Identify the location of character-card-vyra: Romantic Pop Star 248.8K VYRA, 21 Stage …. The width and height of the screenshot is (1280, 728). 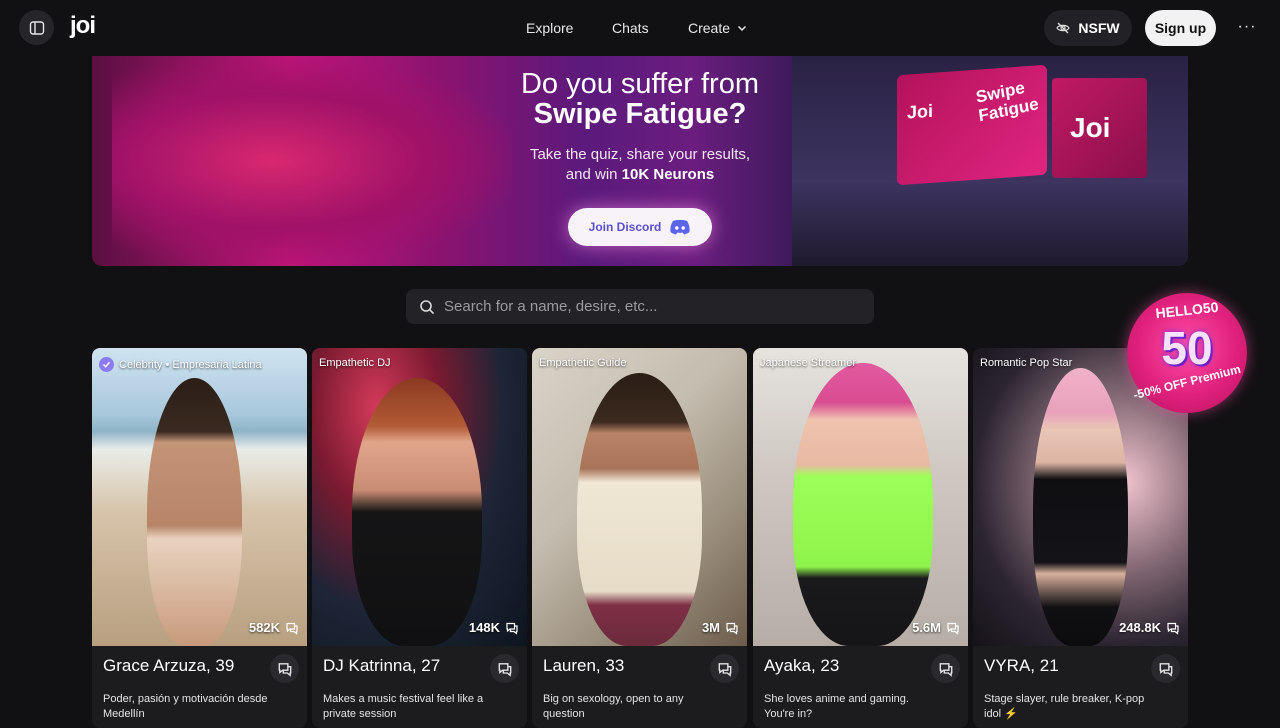
(1080, 538).